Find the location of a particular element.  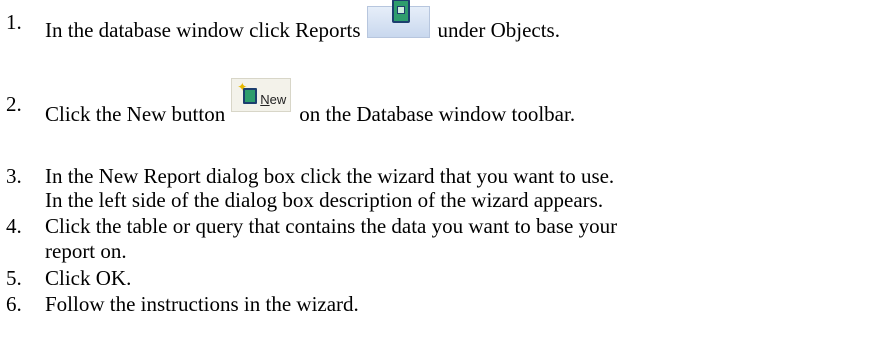

step-text-after: under Objects. is located at coordinates (498, 30).